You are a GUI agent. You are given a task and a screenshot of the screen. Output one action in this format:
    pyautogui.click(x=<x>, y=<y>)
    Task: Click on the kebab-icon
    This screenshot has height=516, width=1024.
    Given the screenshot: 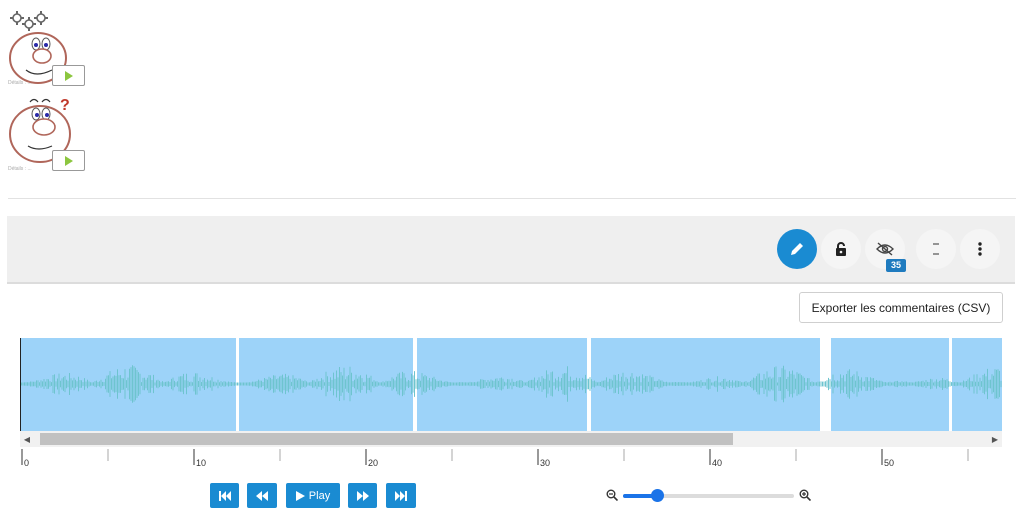 What is the action you would take?
    pyautogui.click(x=980, y=249)
    